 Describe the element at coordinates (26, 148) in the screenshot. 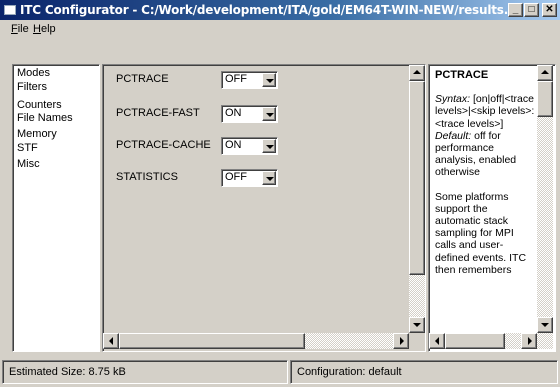

I see `category-stf: STF` at that location.